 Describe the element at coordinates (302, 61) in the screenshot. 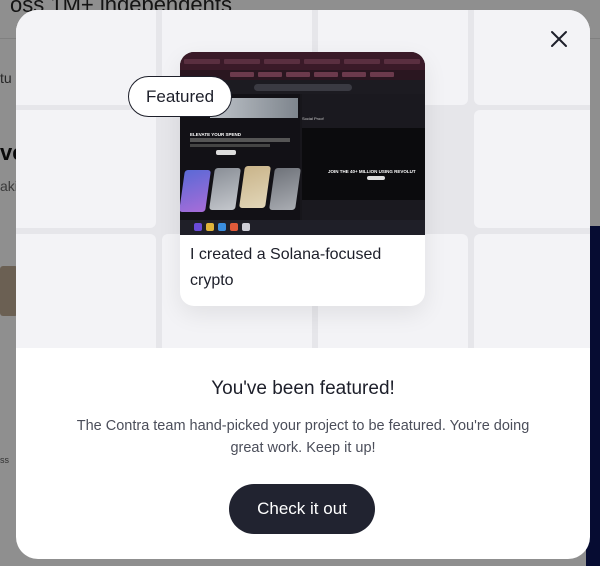

I see `browser-tabbar` at that location.